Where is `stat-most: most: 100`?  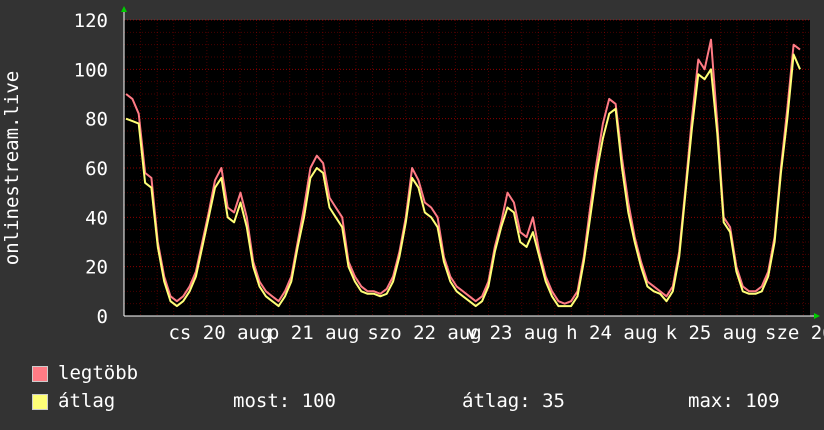
stat-most: most: 100 is located at coordinates (284, 401).